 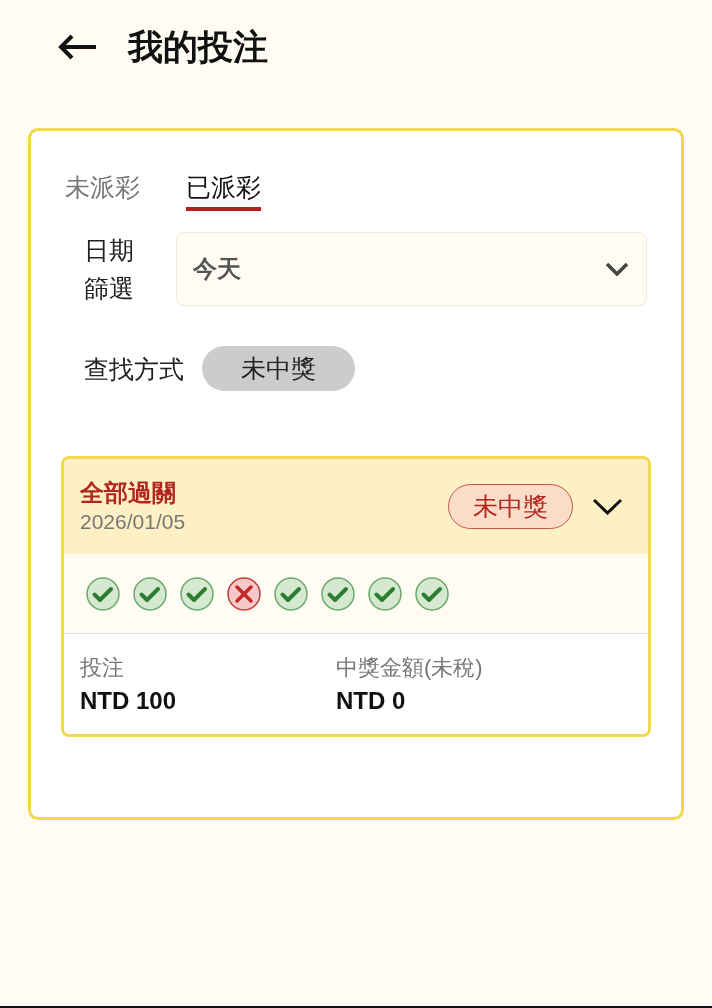 I want to click on payout-amount: NTD 0, so click(x=371, y=701).